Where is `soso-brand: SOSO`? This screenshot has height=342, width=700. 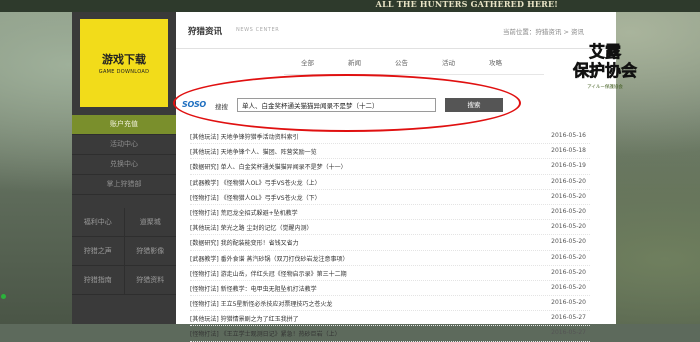
soso-brand: SOSO is located at coordinates (194, 104).